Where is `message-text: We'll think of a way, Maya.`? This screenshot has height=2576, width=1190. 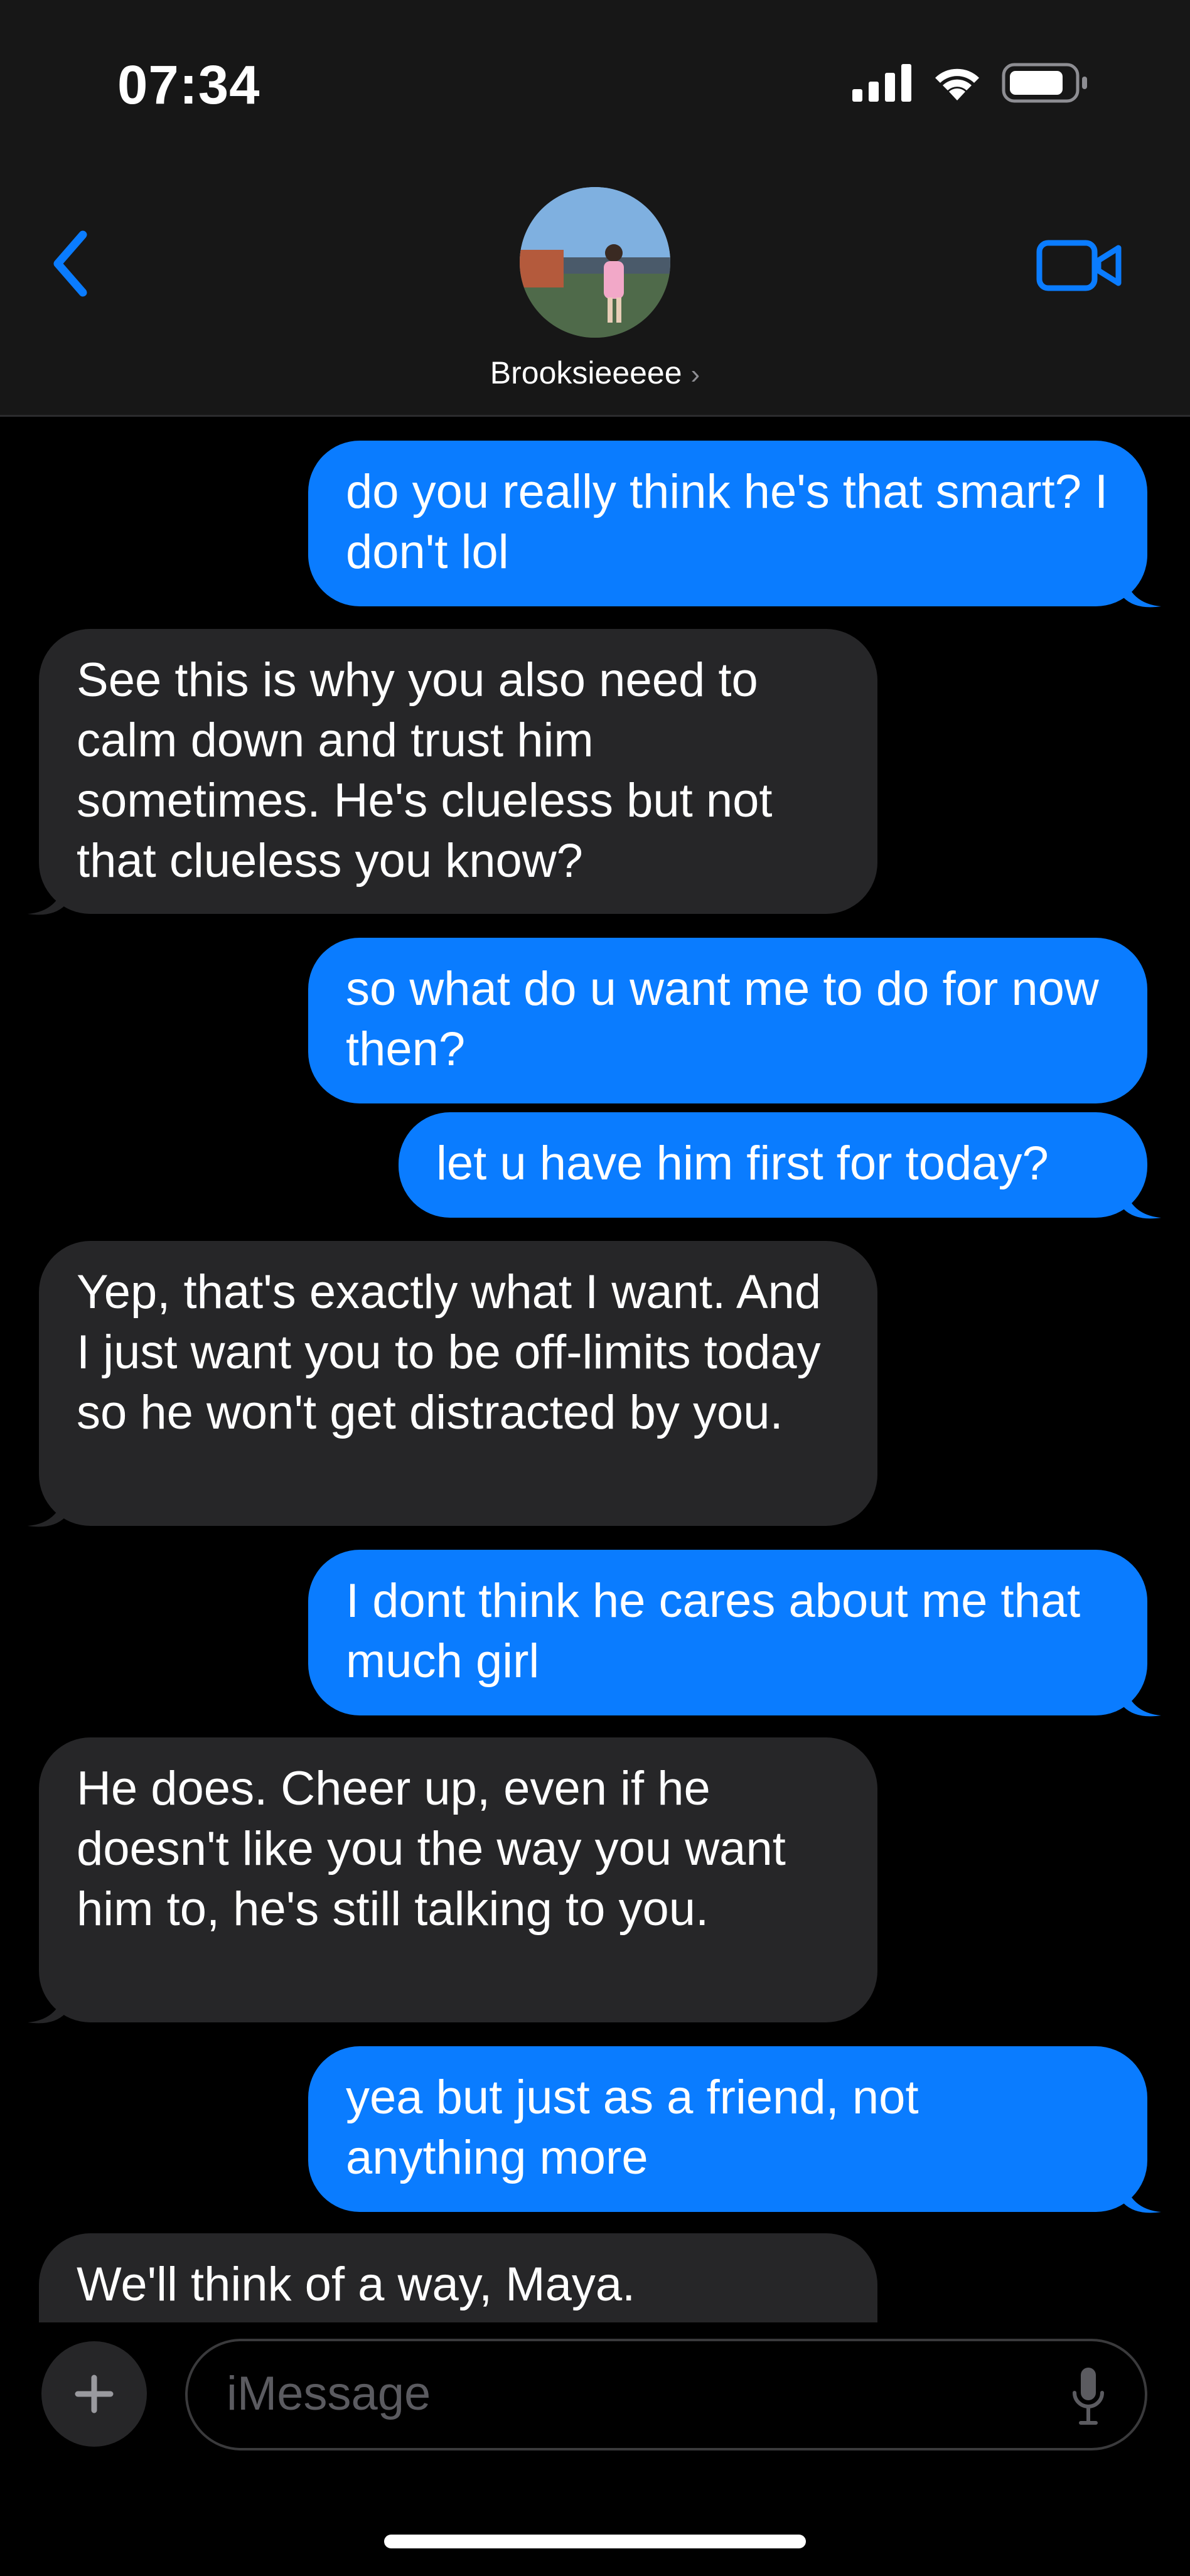 message-text: We'll think of a way, Maya. is located at coordinates (356, 2284).